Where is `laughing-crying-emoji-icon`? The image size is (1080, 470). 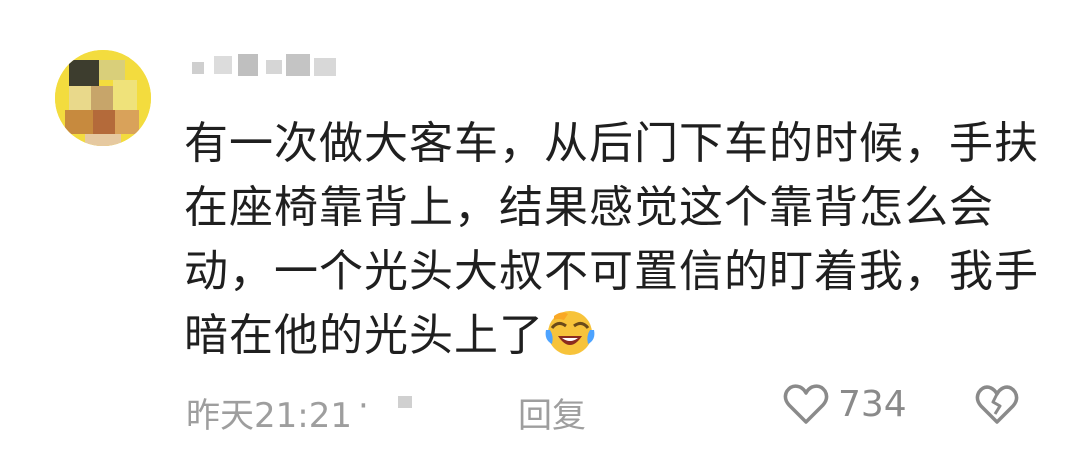 laughing-crying-emoji-icon is located at coordinates (570, 332).